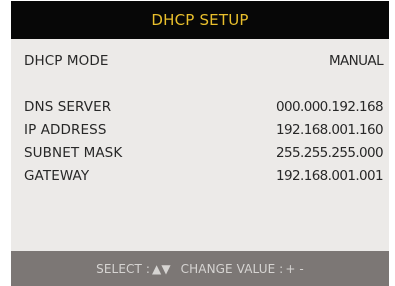 The height and width of the screenshot is (286, 395). What do you see at coordinates (57, 175) in the screenshot?
I see `gateway-label: GATEWAY` at bounding box center [57, 175].